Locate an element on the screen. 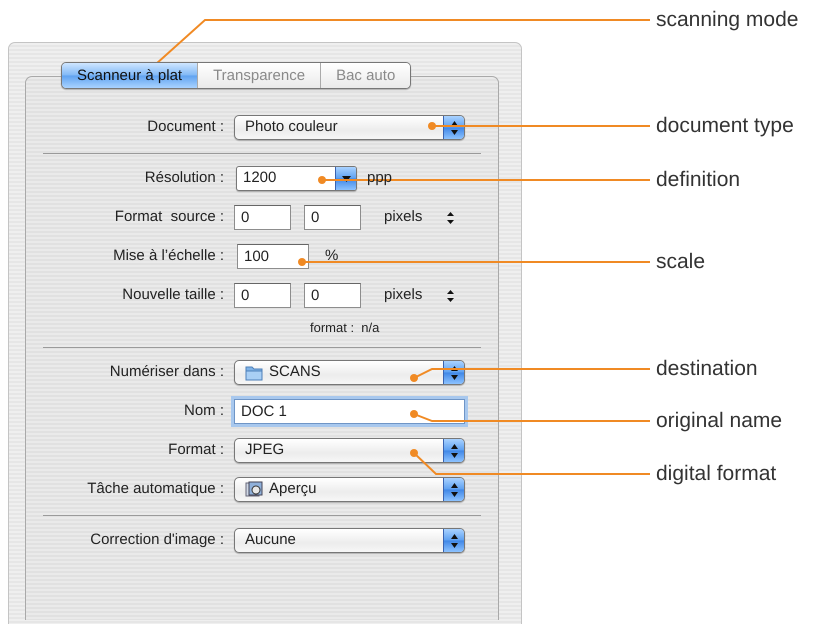  field-label: Mise à l’échelle : is located at coordinates (168, 256).